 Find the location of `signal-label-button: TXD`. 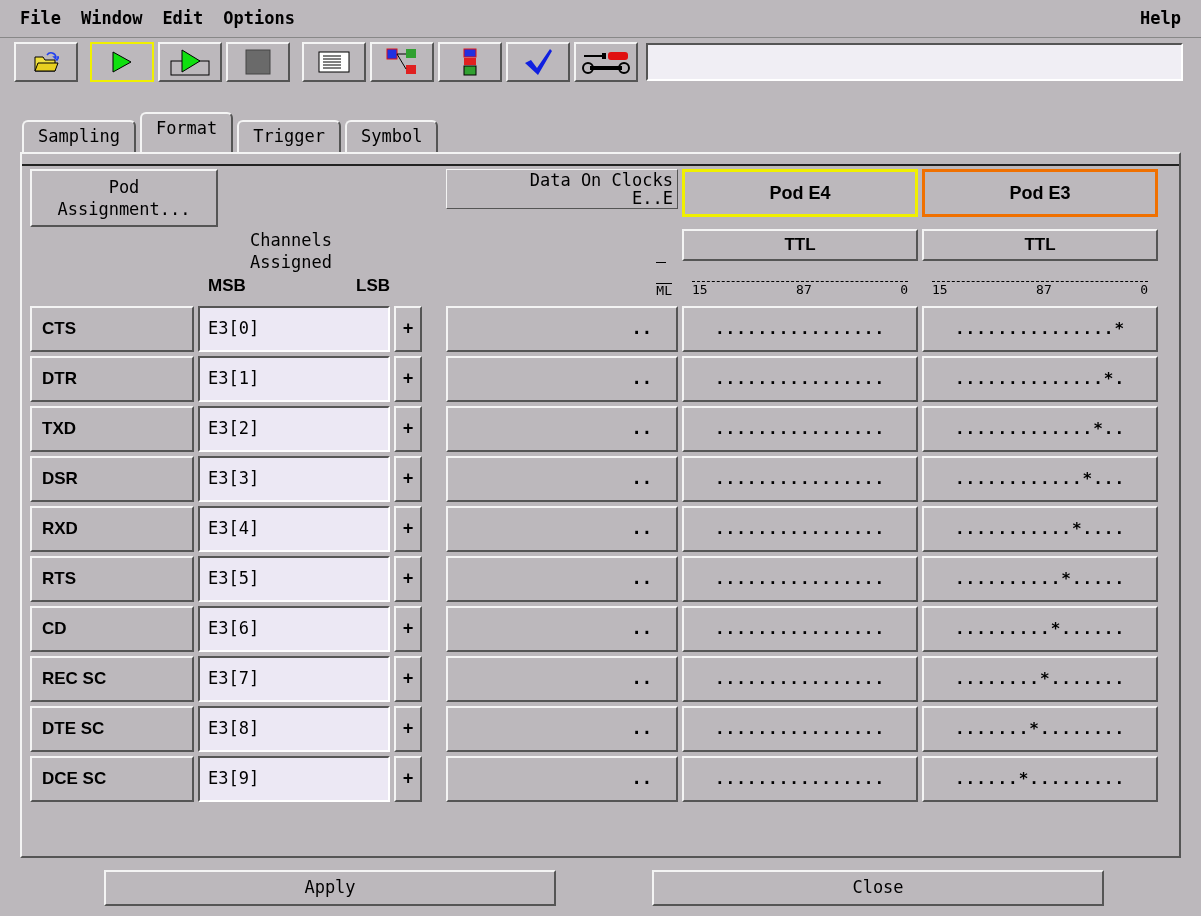

signal-label-button: TXD is located at coordinates (112, 429).